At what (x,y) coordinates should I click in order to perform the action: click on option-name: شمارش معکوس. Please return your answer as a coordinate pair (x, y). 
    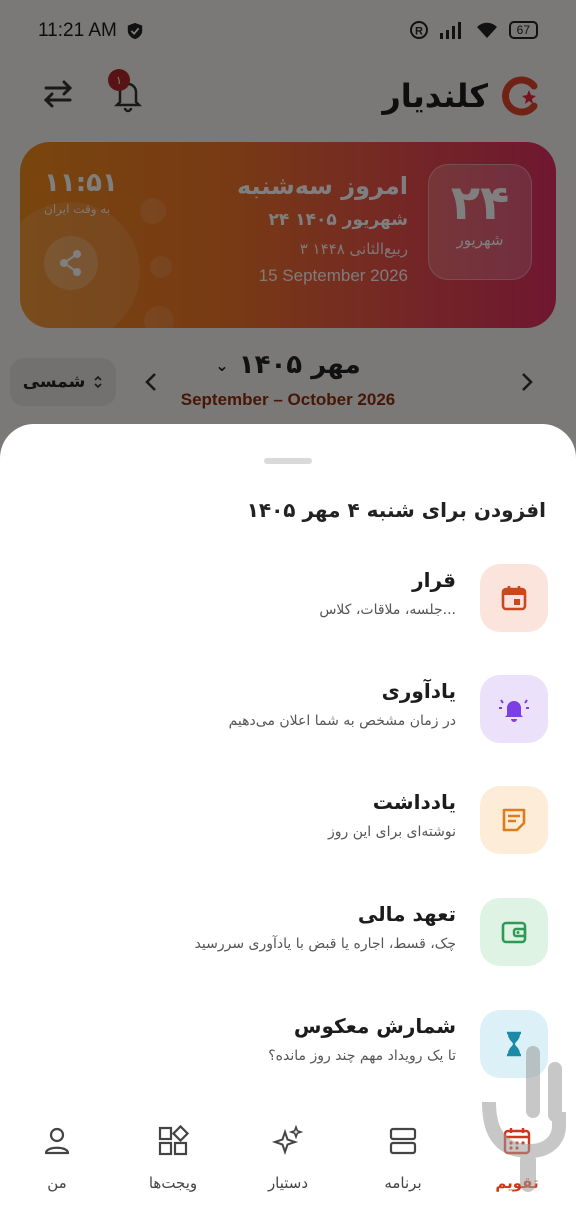
    Looking at the image, I should click on (374, 1026).